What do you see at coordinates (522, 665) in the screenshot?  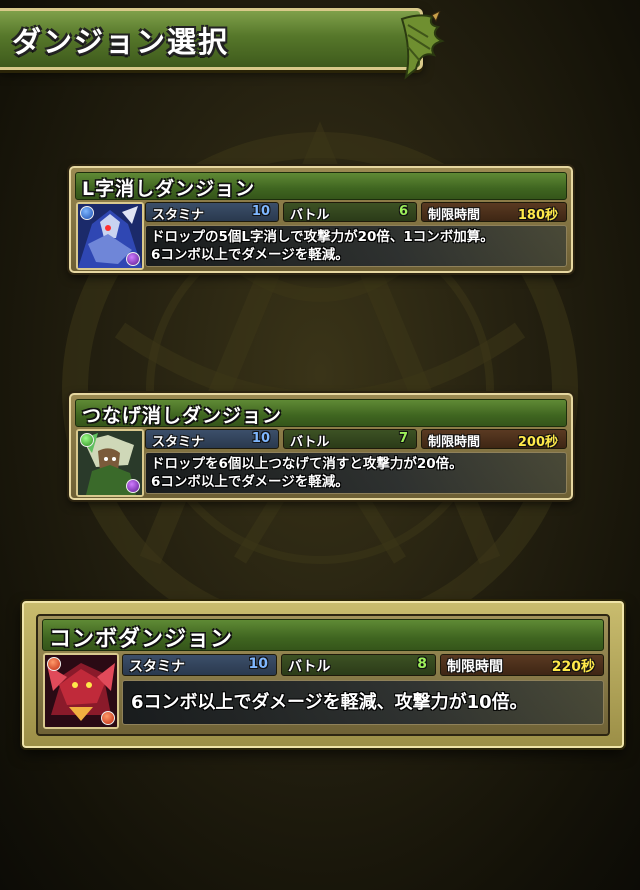 I see `time-limit-stat: 制限時間 220秒` at bounding box center [522, 665].